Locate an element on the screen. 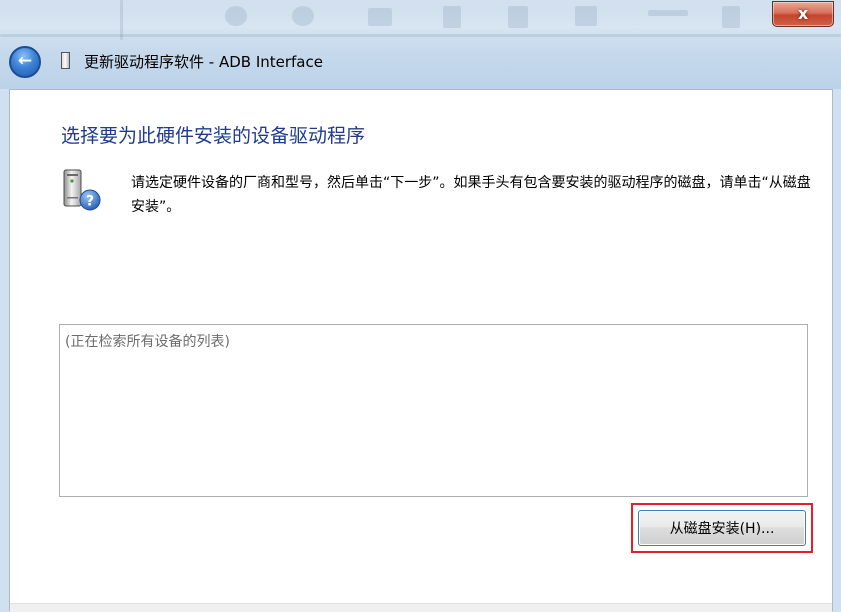 The width and height of the screenshot is (841, 612). close-icon: x is located at coordinates (803, 13).